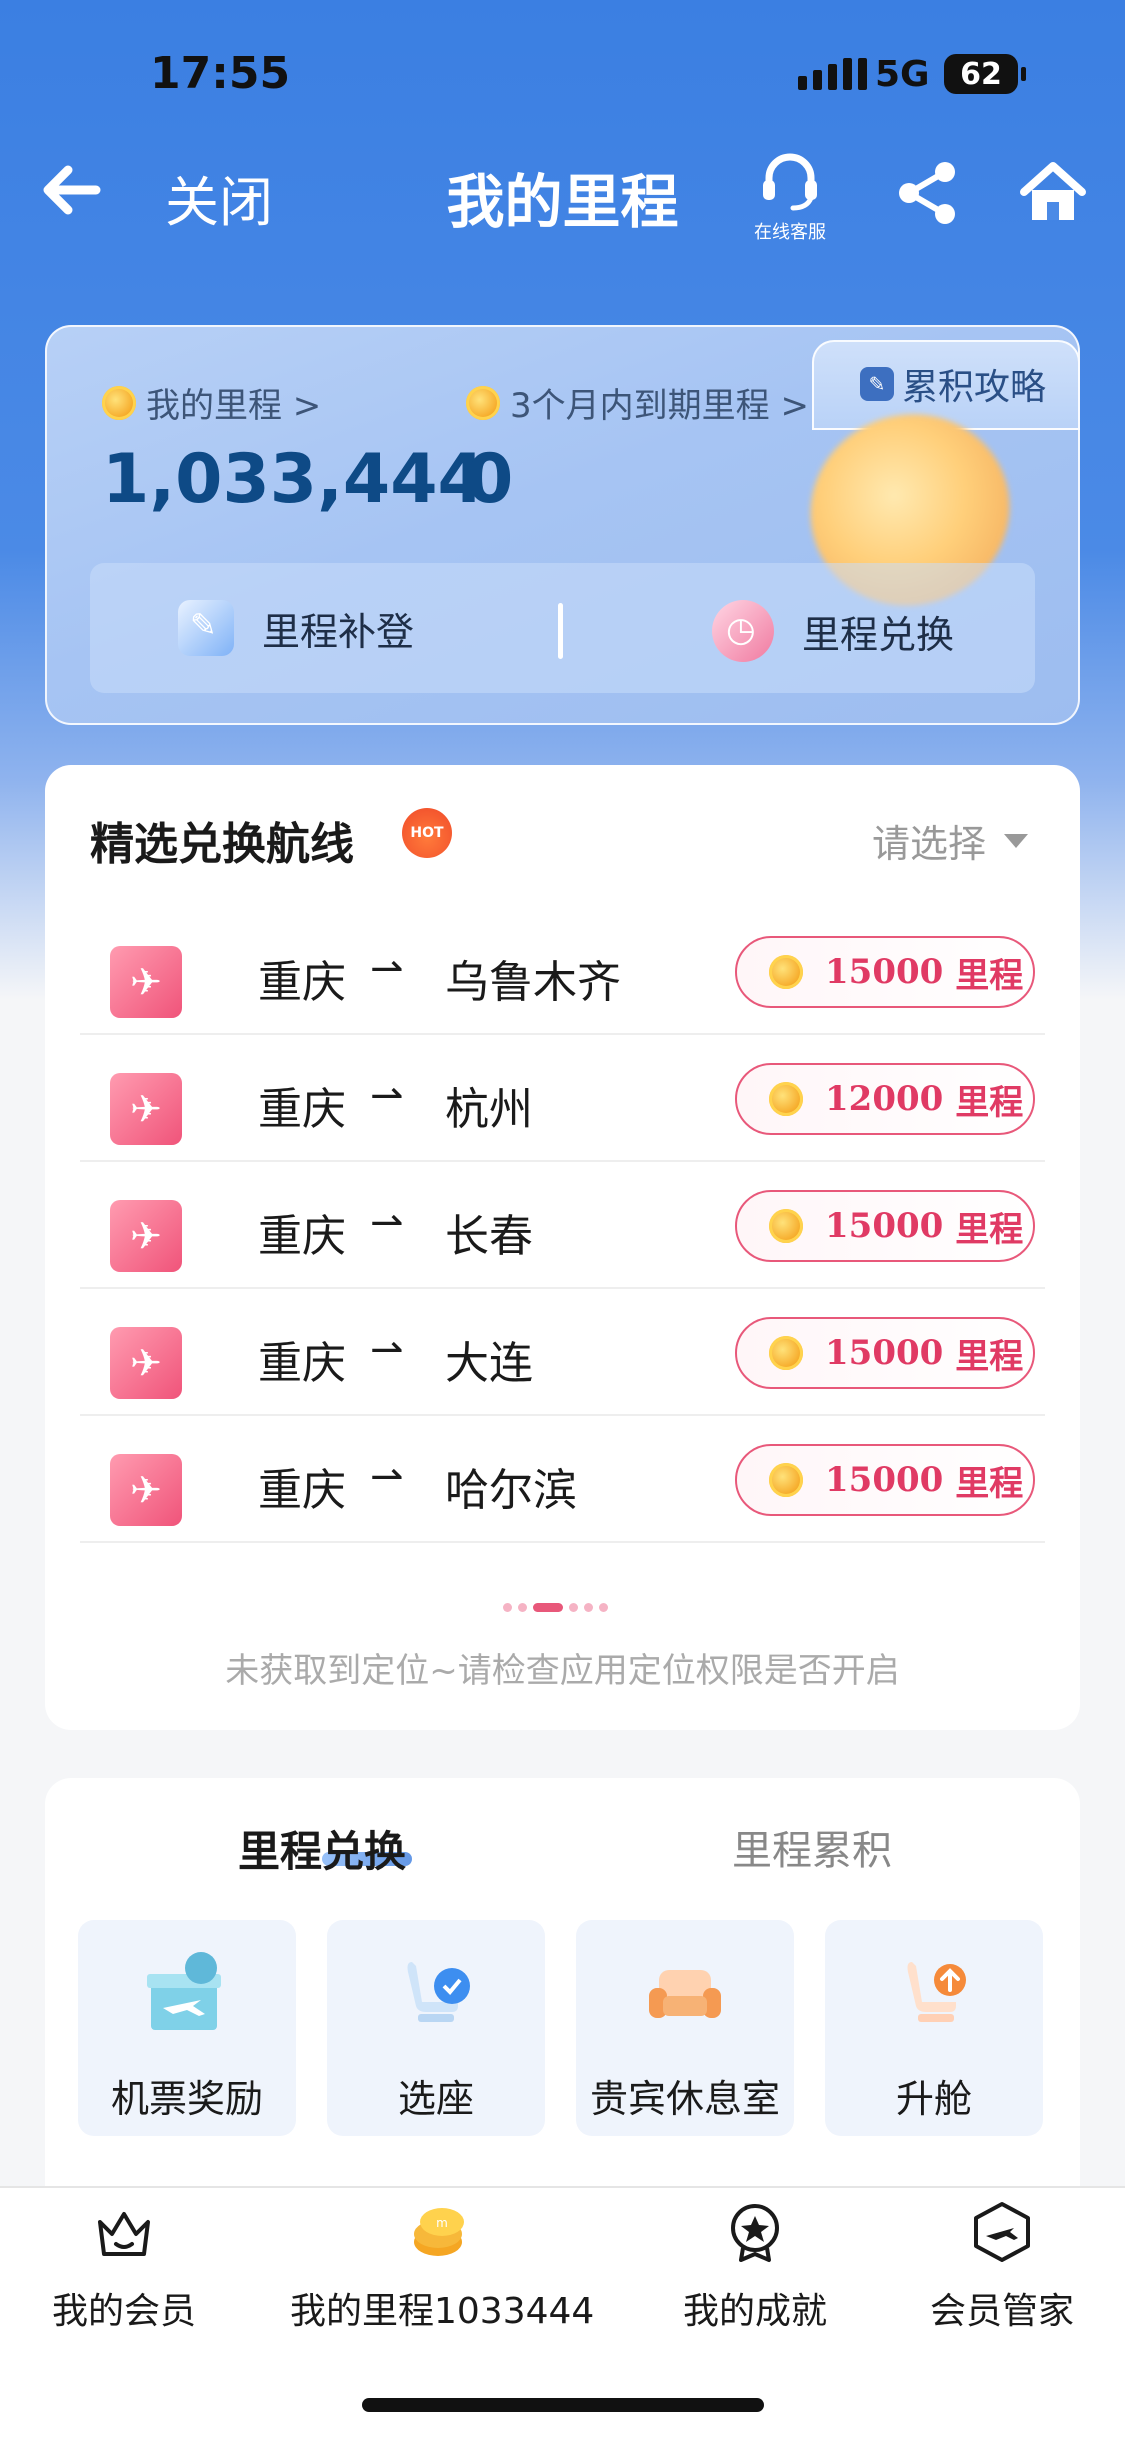 This screenshot has height=2438, width=1125. I want to click on home-indicator, so click(563, 2405).